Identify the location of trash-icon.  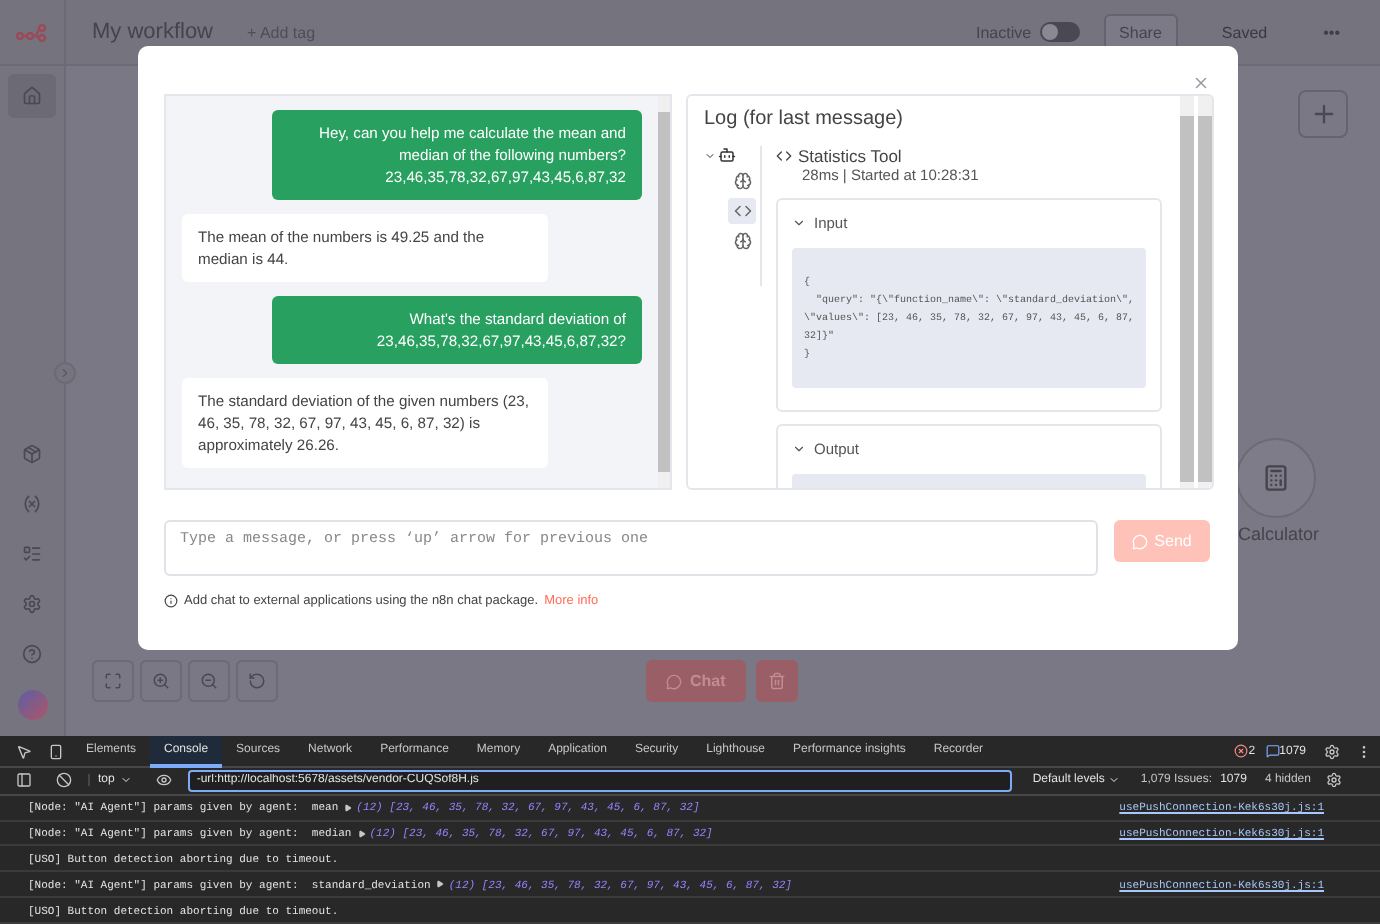
(777, 681).